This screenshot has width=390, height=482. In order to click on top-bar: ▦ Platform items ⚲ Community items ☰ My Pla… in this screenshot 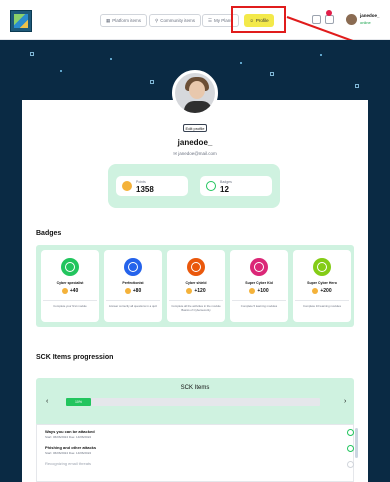, I will do `click(195, 28)`.